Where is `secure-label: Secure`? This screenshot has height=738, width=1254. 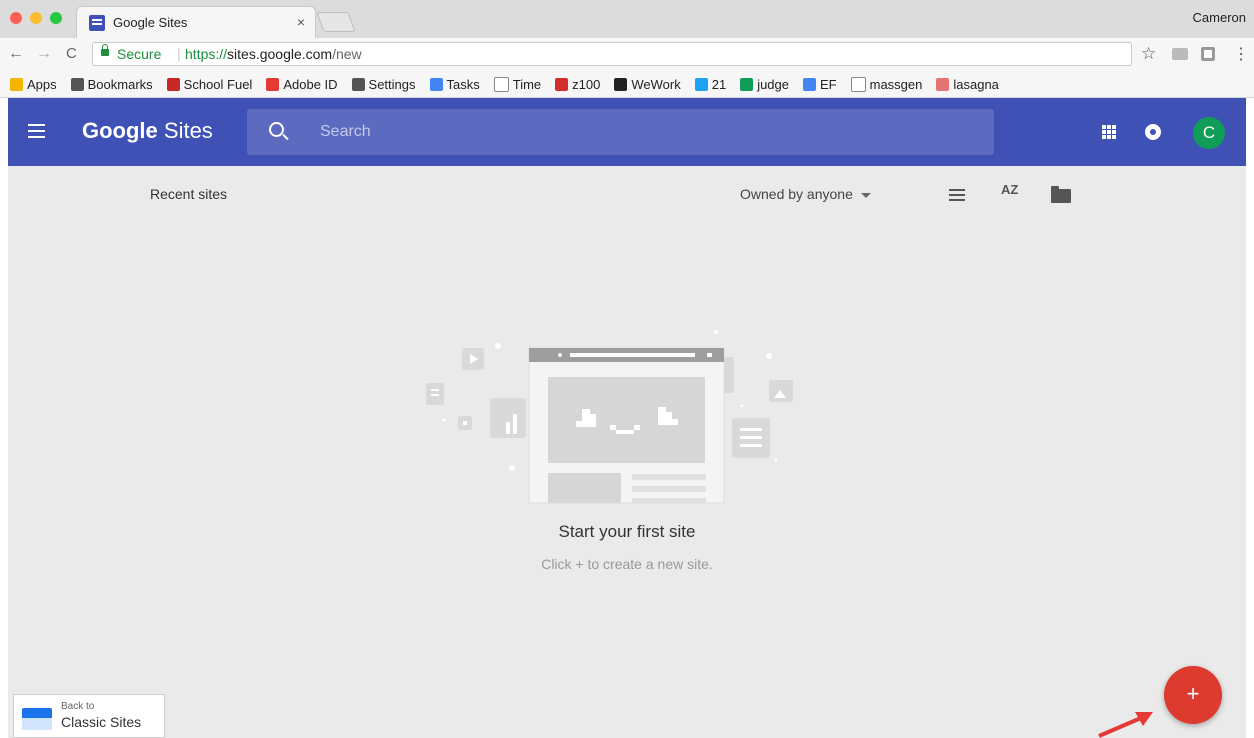
secure-label: Secure is located at coordinates (139, 54).